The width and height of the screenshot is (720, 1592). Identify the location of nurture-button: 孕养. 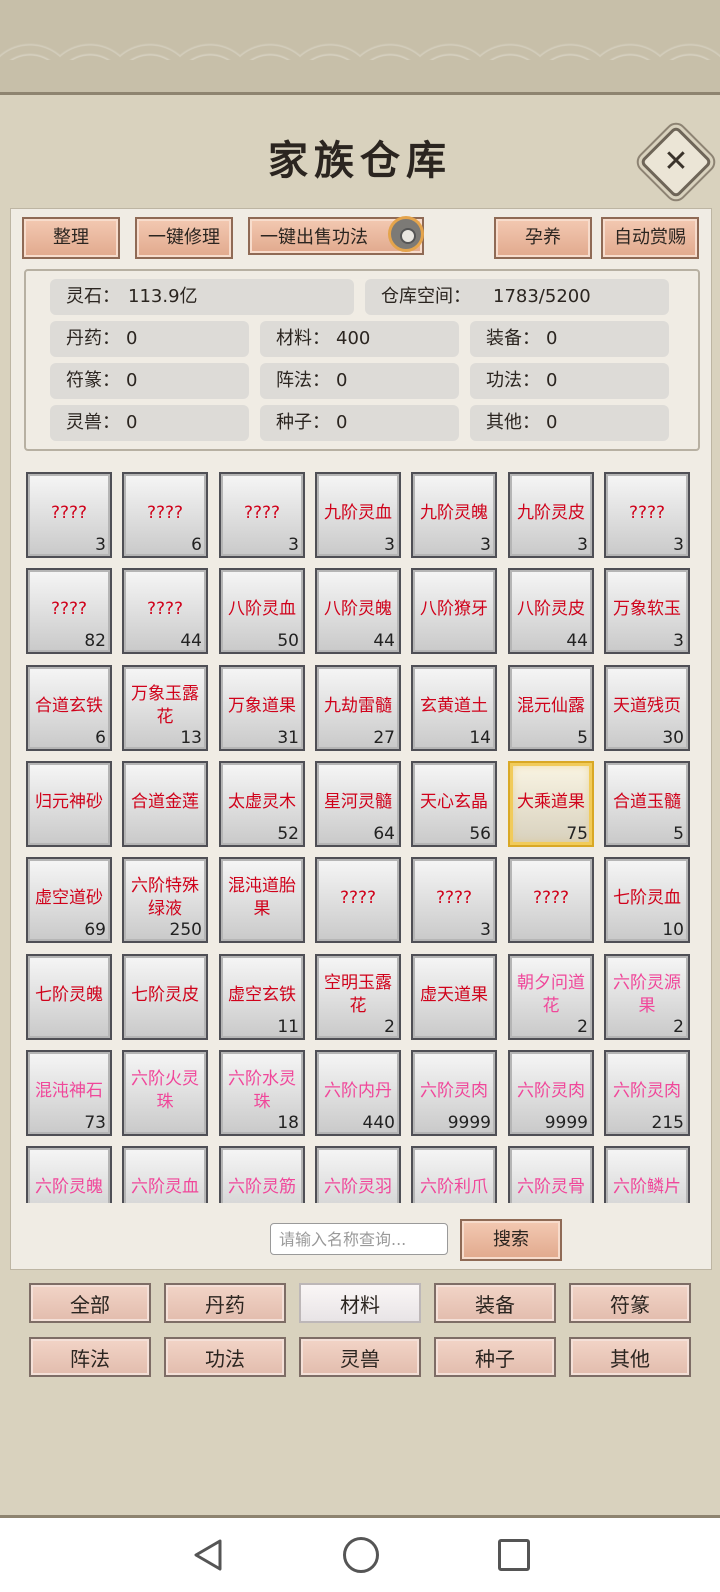
(543, 238).